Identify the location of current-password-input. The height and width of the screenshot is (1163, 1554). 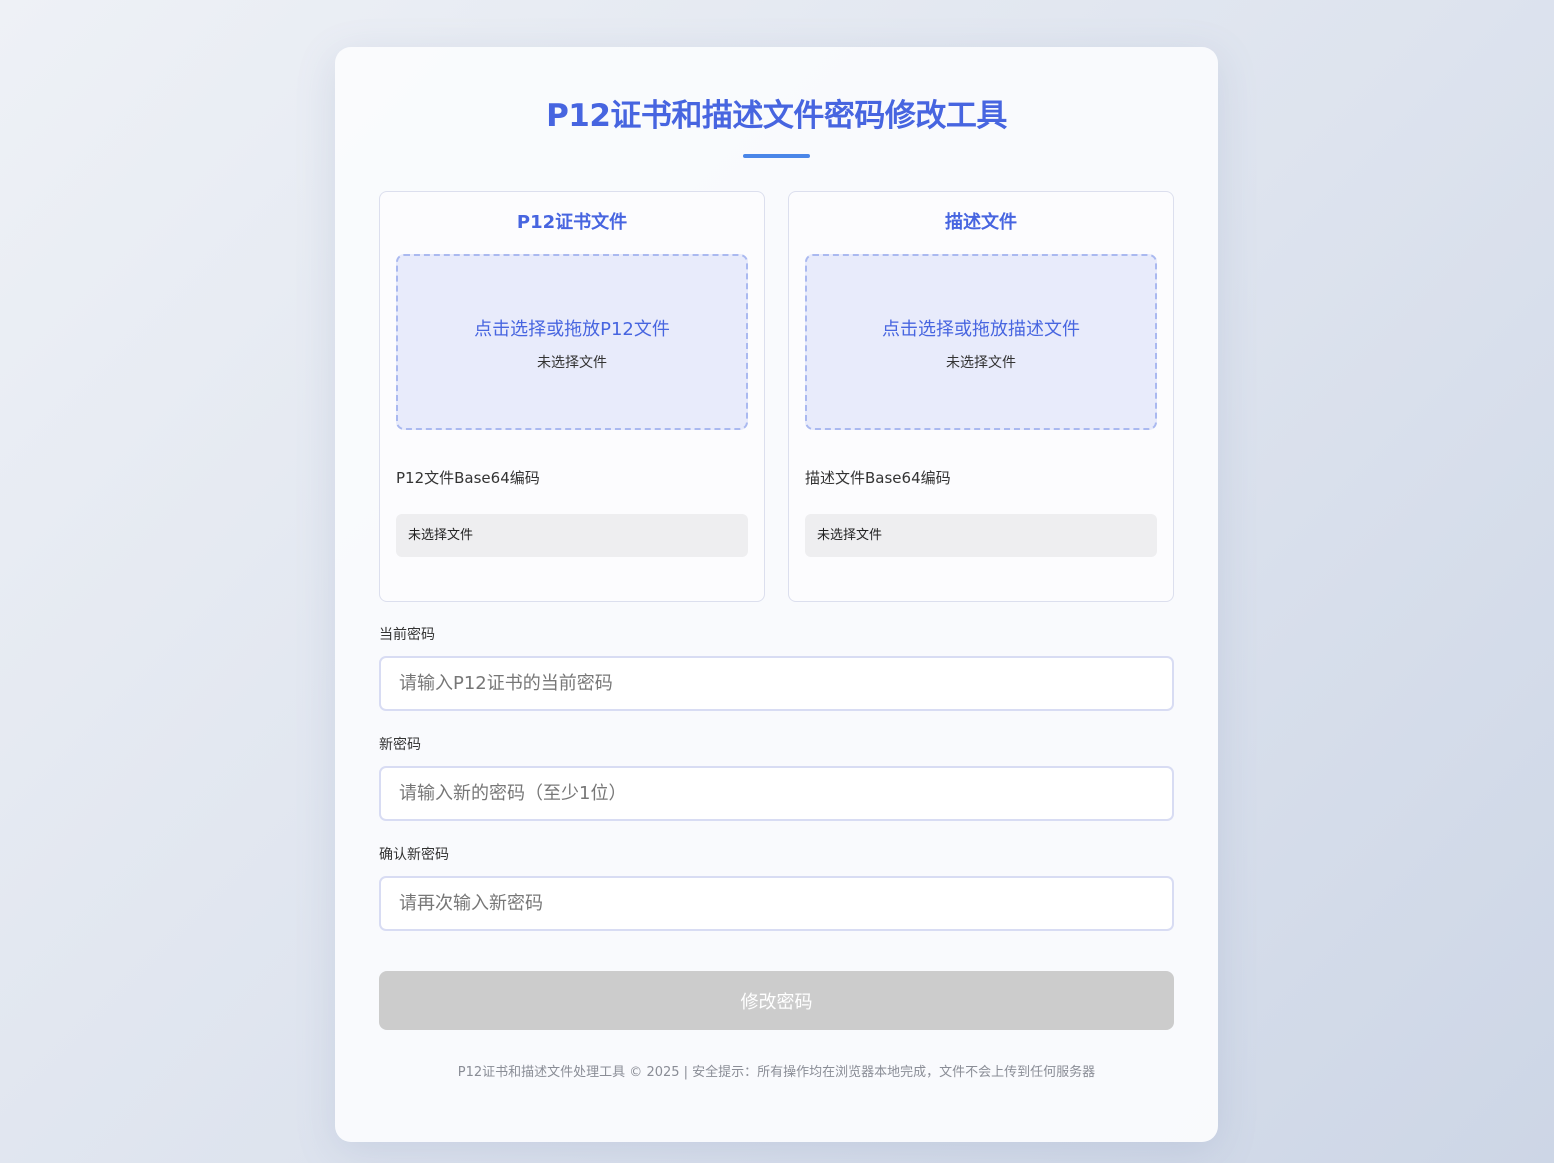
(776, 683).